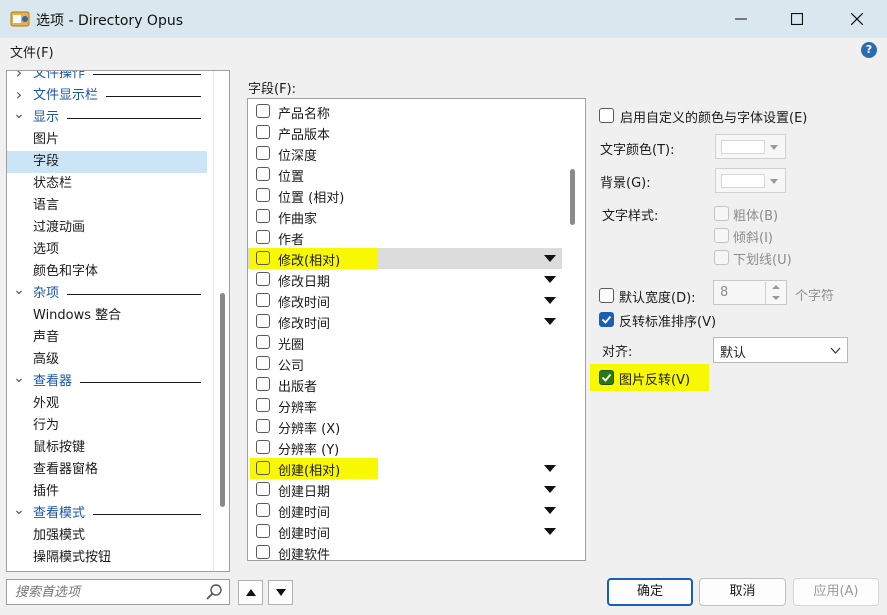 The height and width of the screenshot is (615, 887). I want to click on field-row: 创建(相对), so click(405, 468).